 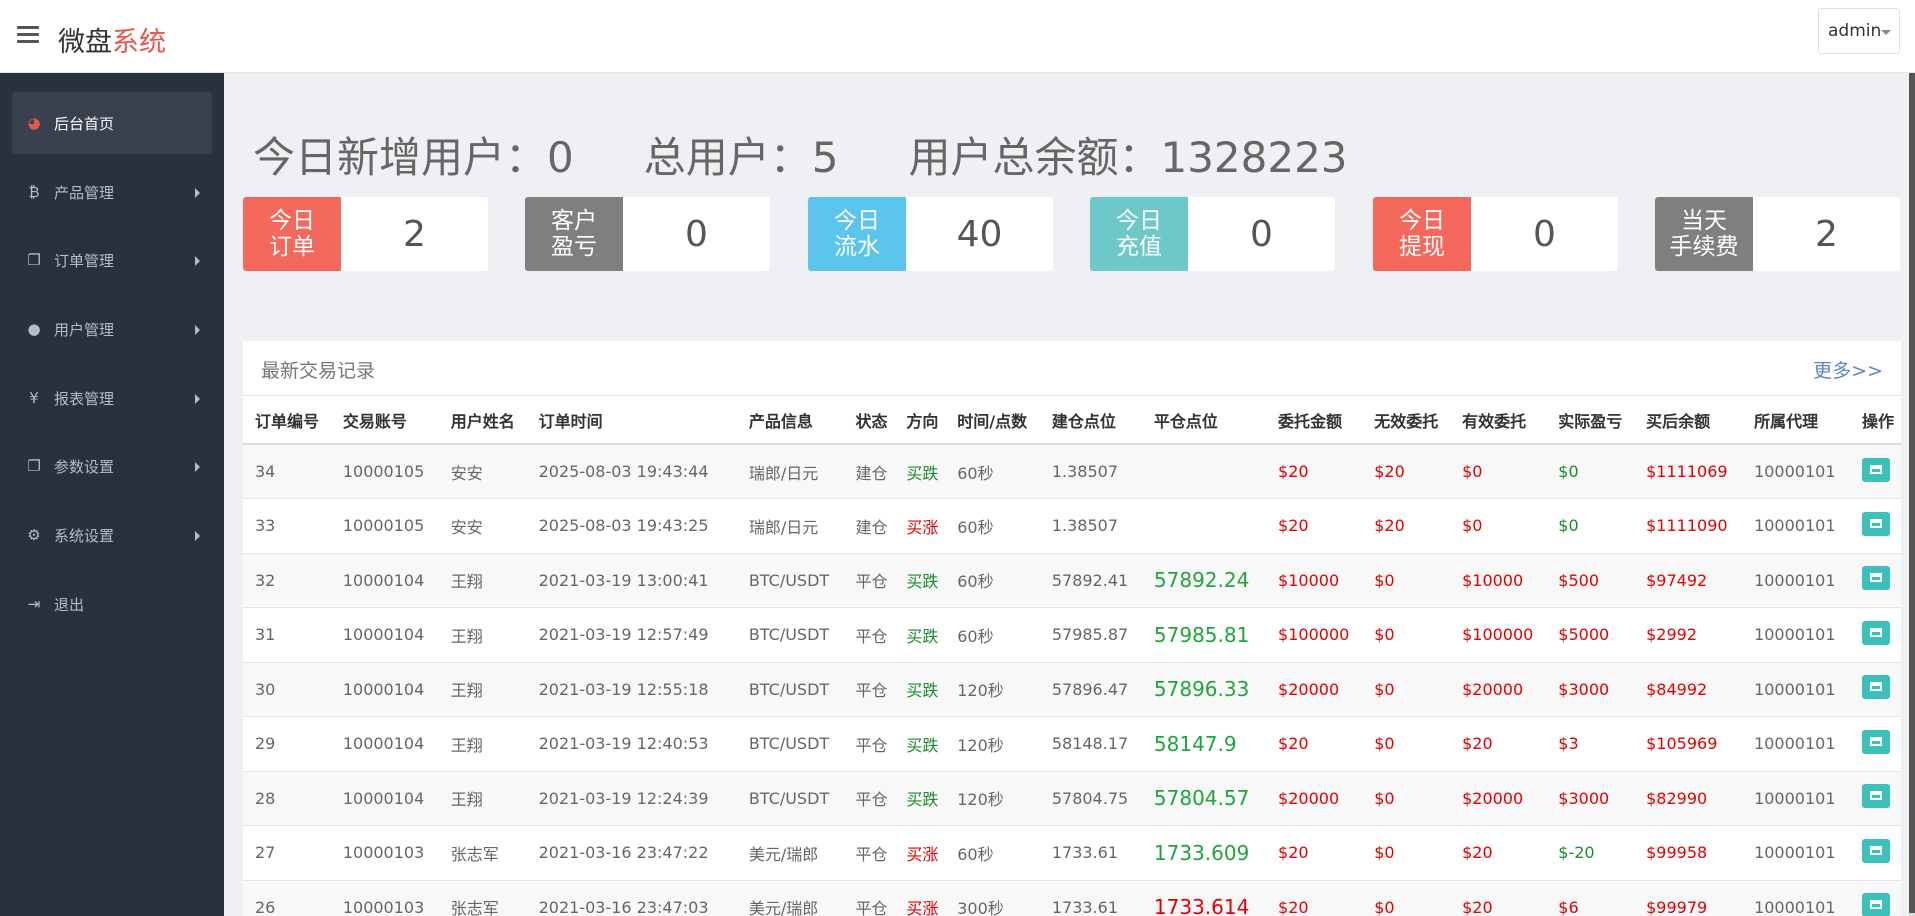 What do you see at coordinates (384, 798) in the screenshot?
I see `table-cell: 10000104` at bounding box center [384, 798].